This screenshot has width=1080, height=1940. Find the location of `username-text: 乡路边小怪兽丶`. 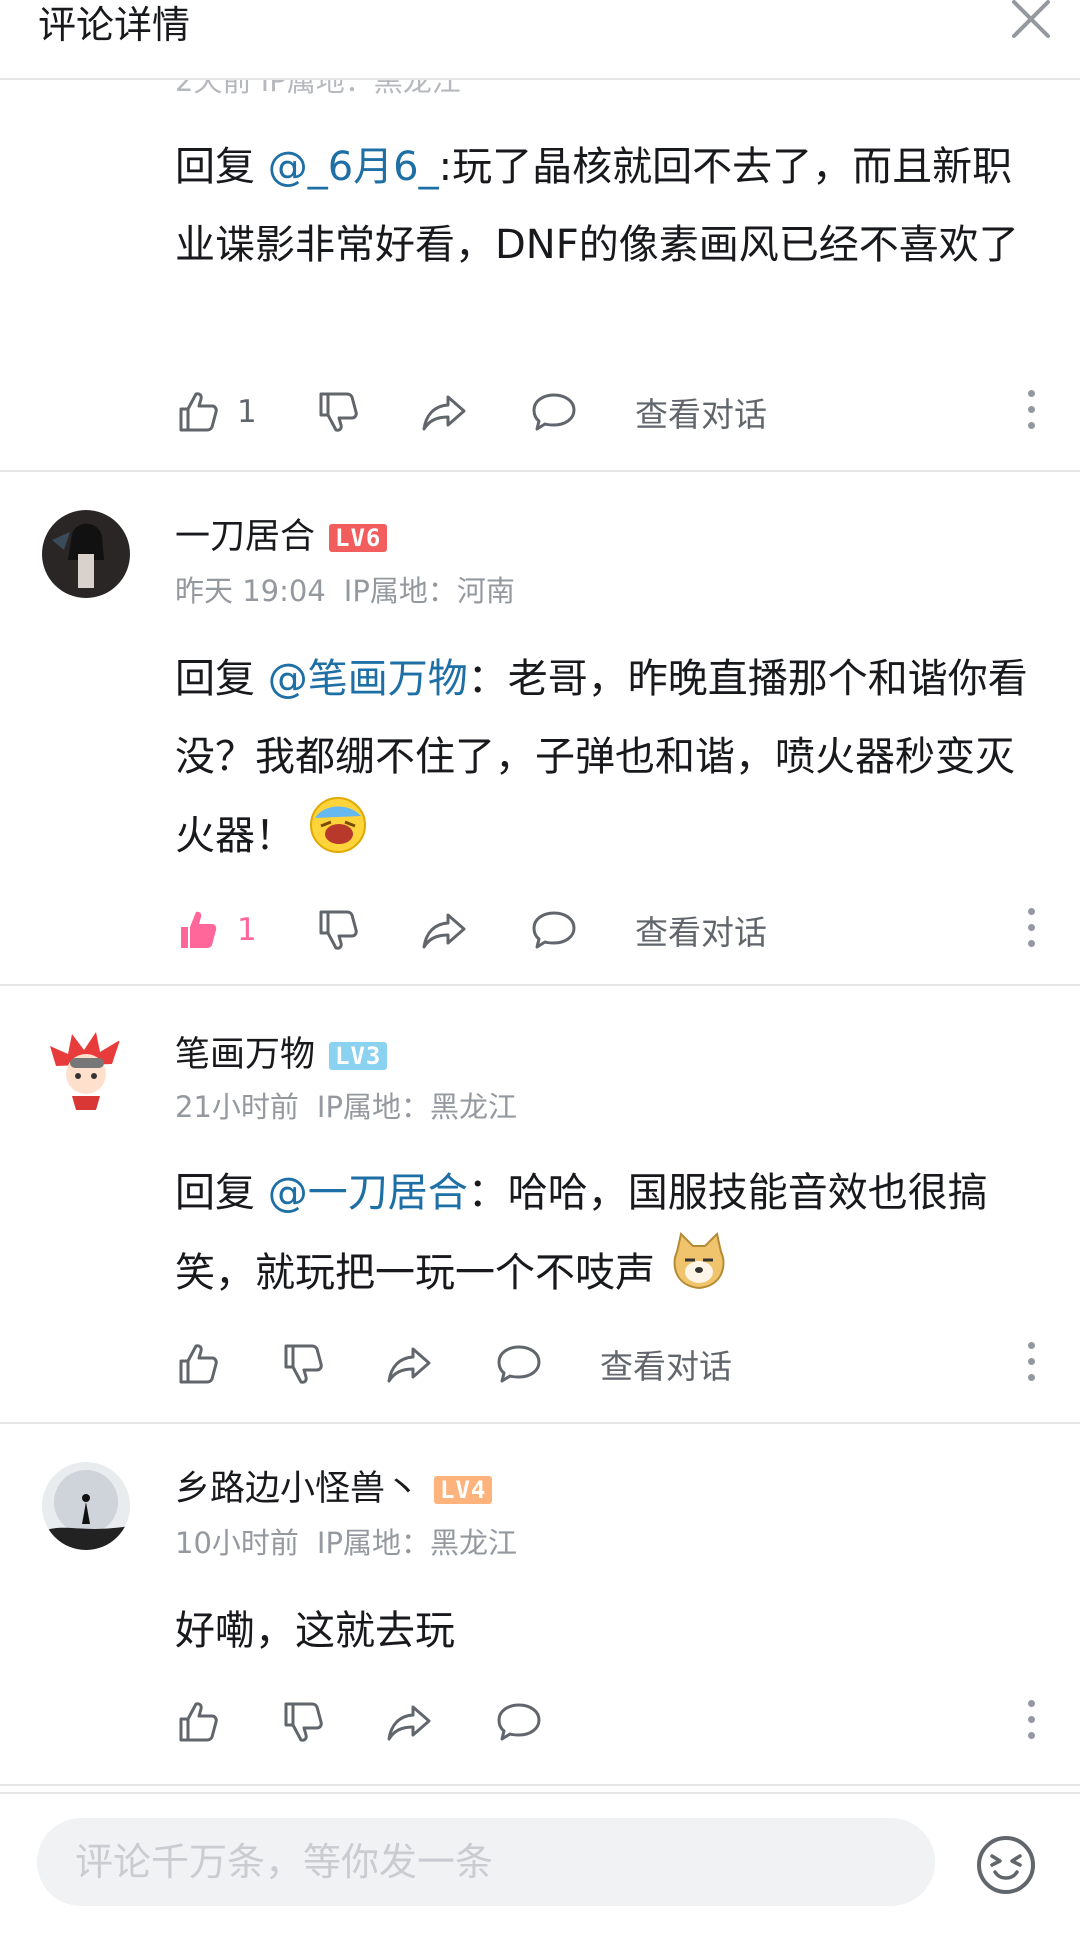

username-text: 乡路边小怪兽丶 is located at coordinates (298, 1489).